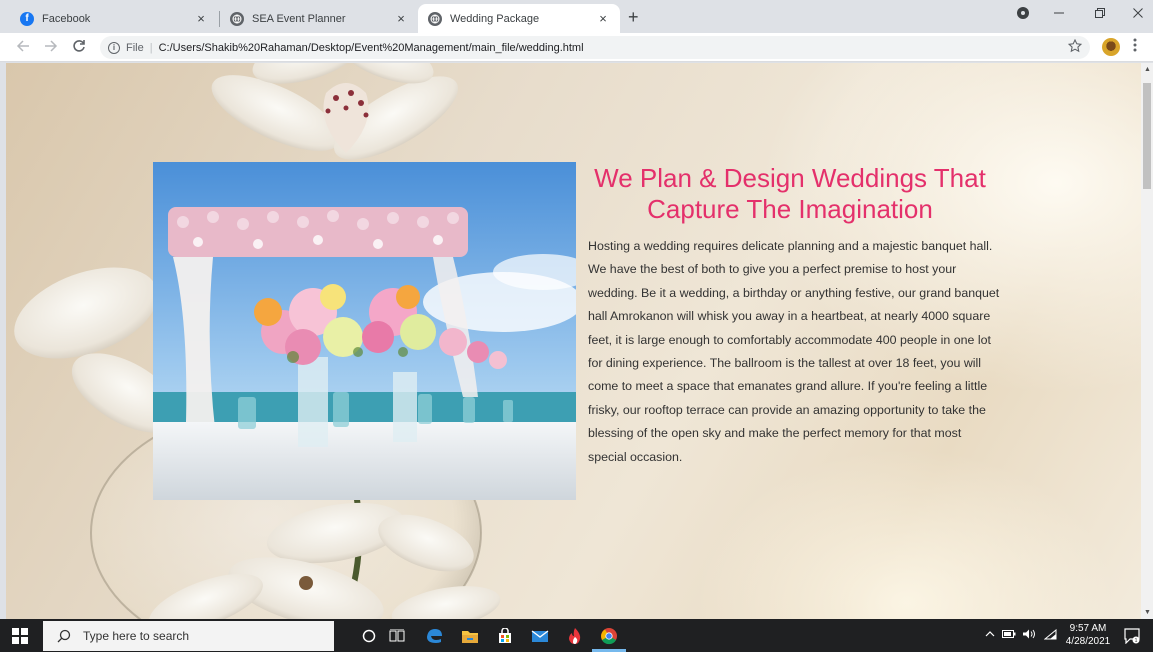 The height and width of the screenshot is (652, 1153). I want to click on close-window-icon, so click(1138, 14).